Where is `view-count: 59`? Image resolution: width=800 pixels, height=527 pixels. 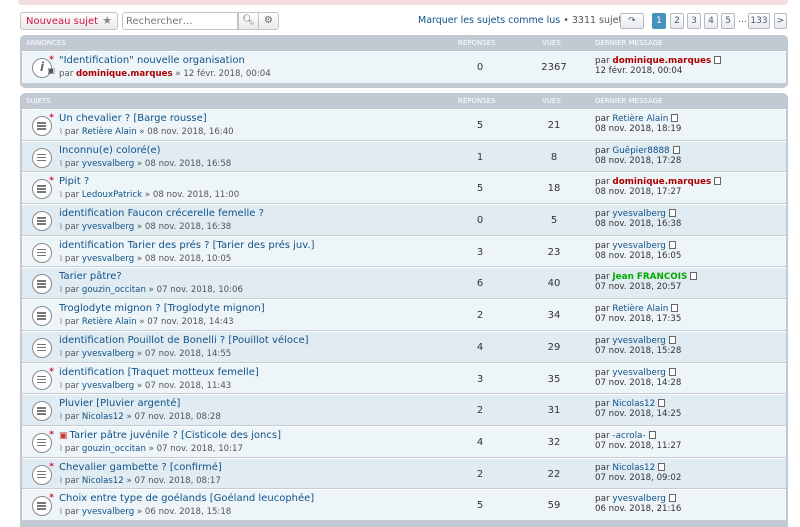 view-count: 59 is located at coordinates (554, 506).